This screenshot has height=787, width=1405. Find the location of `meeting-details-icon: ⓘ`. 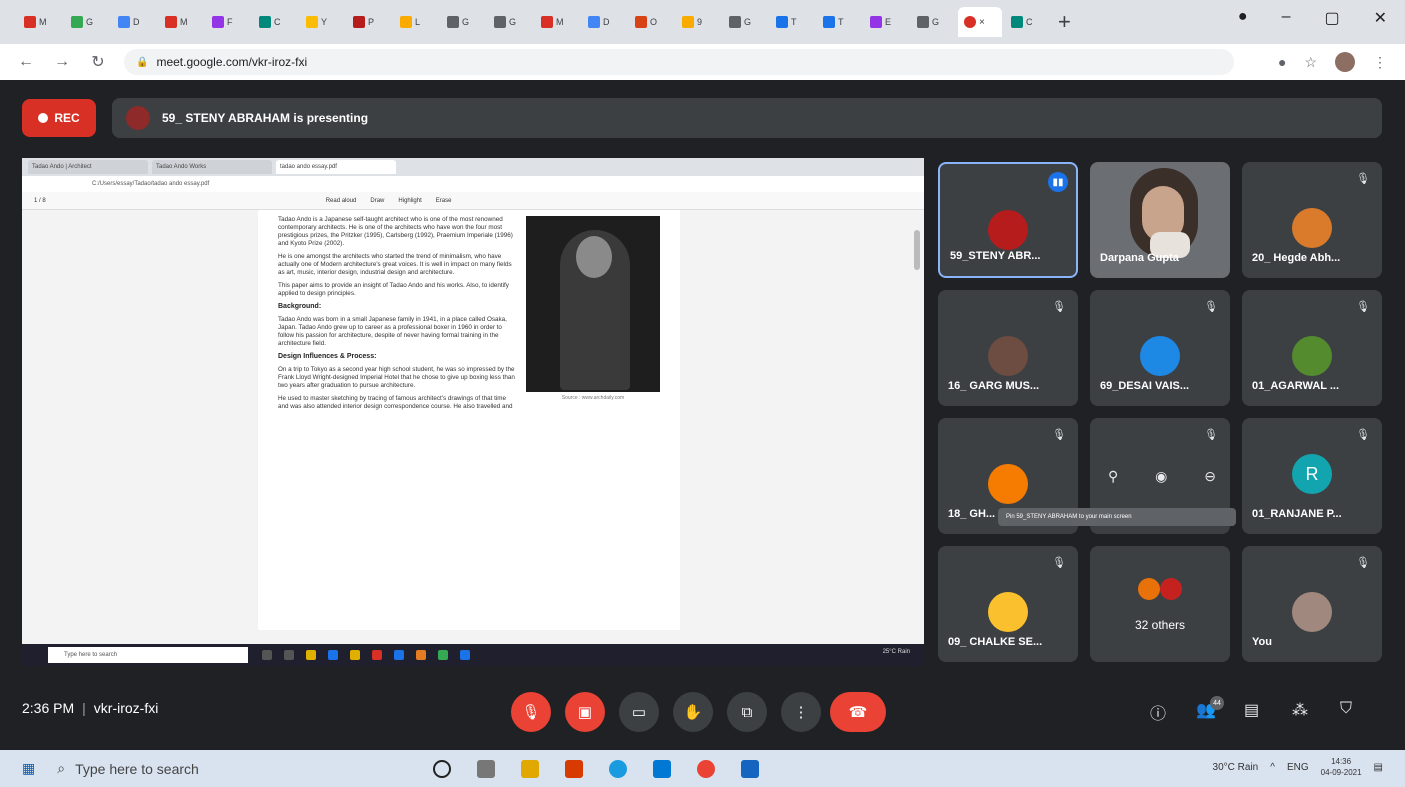

meeting-details-icon: ⓘ is located at coordinates (1158, 712).